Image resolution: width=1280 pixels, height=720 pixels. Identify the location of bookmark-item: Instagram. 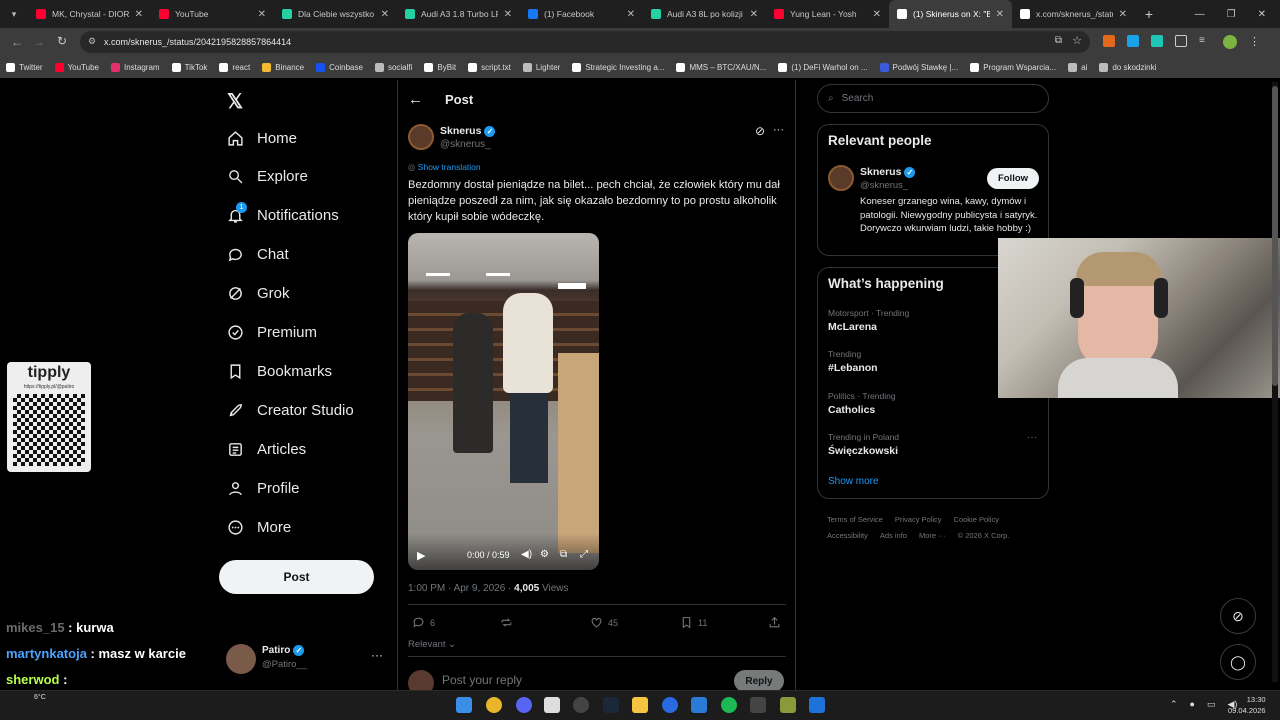
(135, 67).